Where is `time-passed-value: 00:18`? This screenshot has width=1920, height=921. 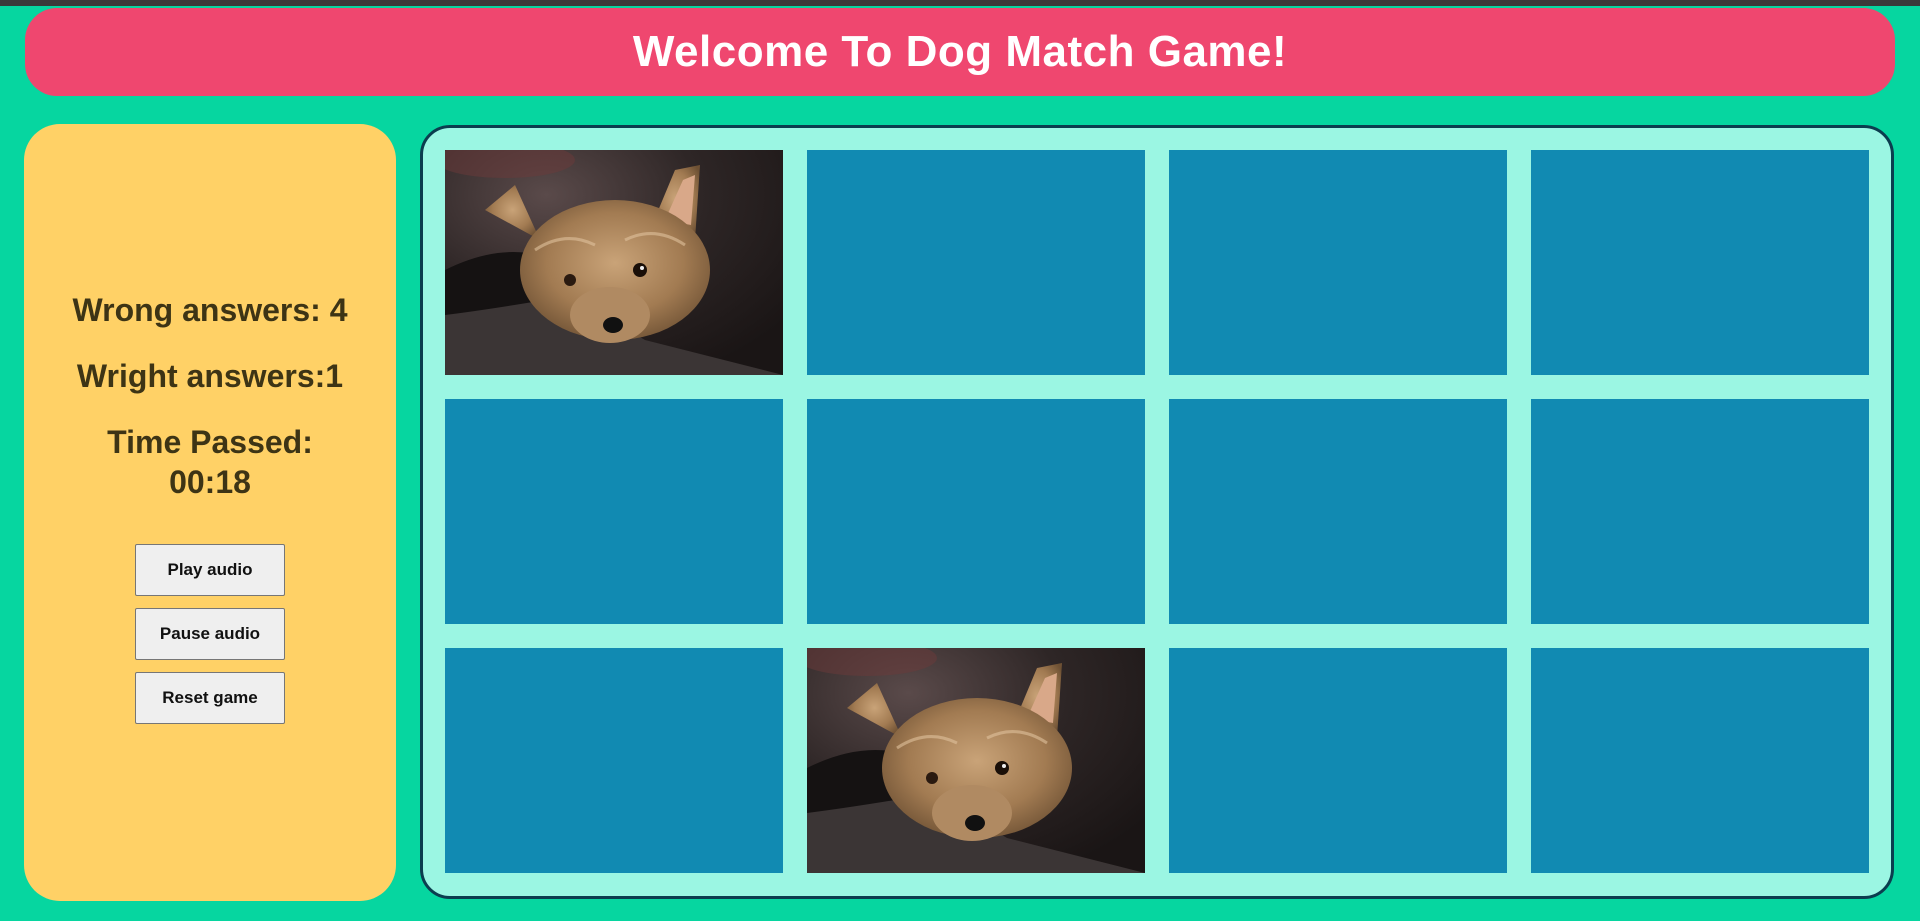 time-passed-value: 00:18 is located at coordinates (210, 481).